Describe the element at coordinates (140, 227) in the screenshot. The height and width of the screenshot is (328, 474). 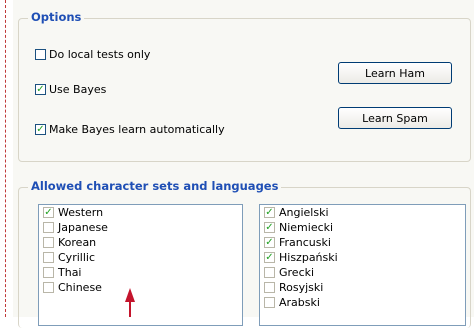
I see `list-item: Japanese` at that location.